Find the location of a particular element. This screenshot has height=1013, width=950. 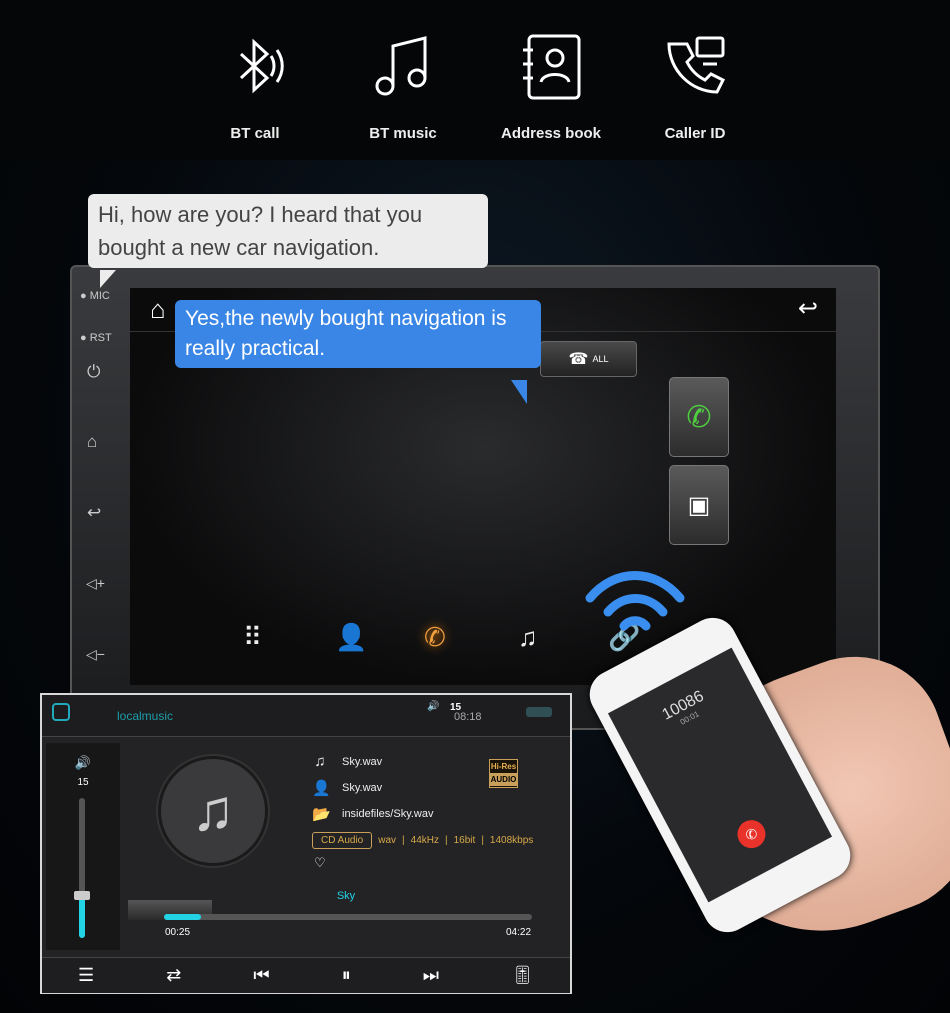

repeat-icon: ⇄ is located at coordinates (173, 975).